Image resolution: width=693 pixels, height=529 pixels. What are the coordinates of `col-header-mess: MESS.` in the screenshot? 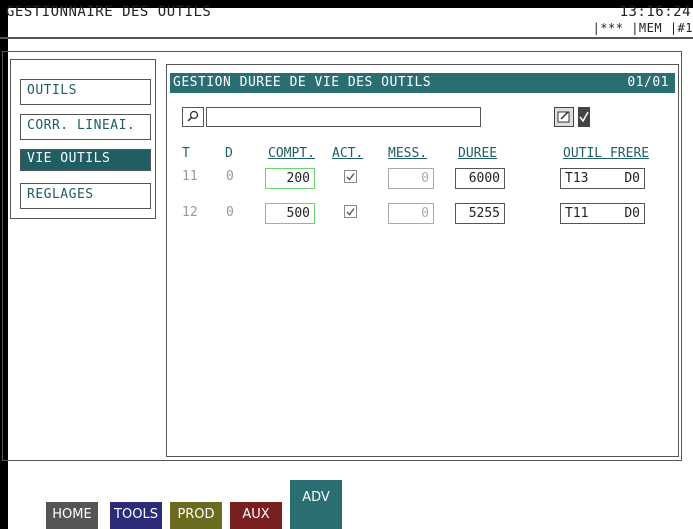 It's located at (408, 153).